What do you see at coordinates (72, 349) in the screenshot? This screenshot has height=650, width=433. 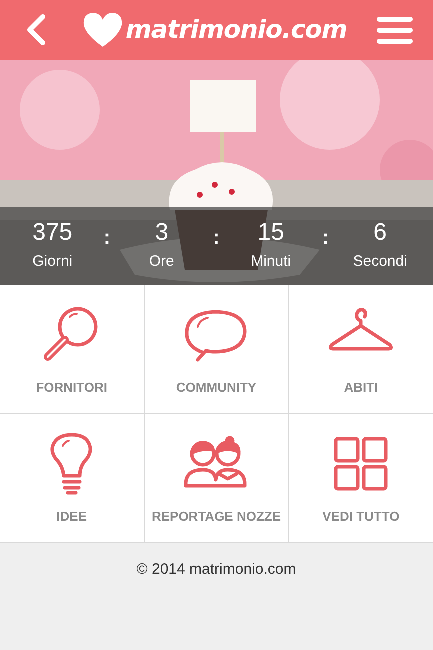 I see `menu-tile: FORNITORI` at bounding box center [72, 349].